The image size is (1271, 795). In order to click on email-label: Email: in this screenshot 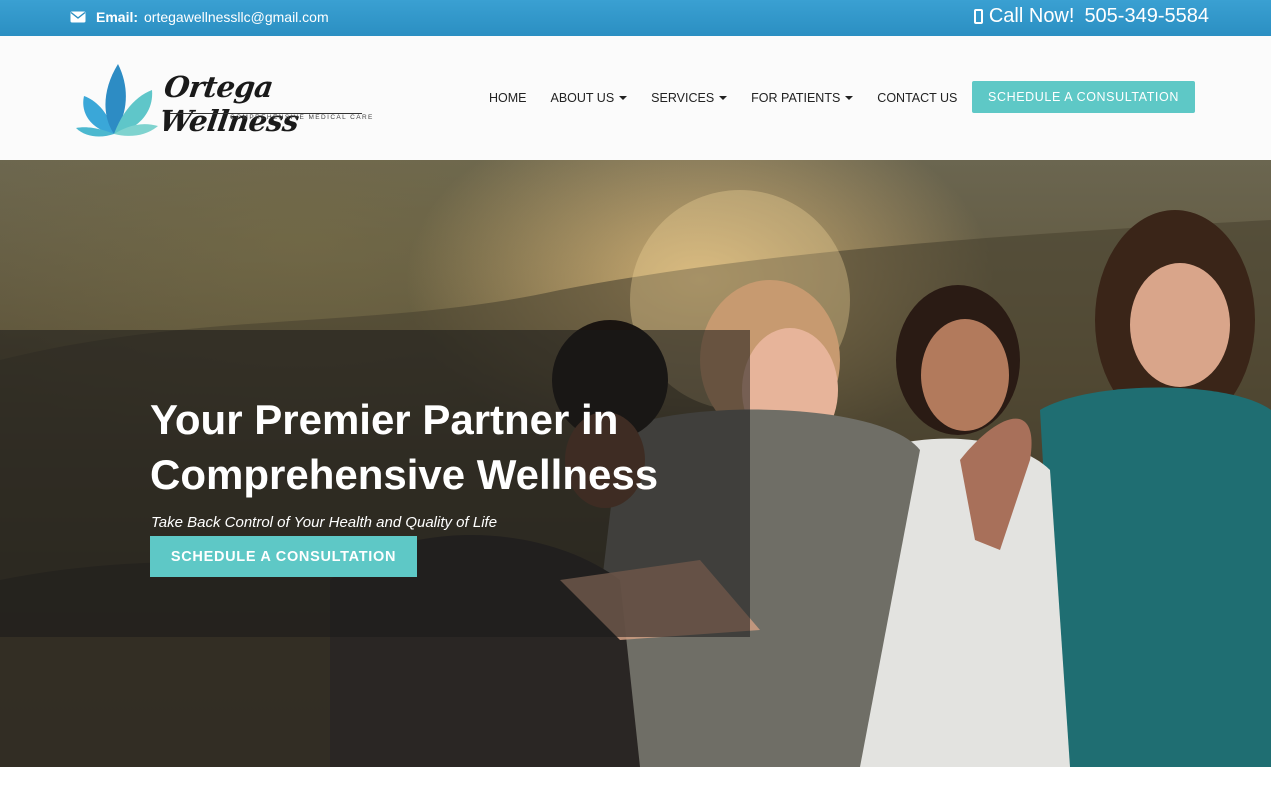, I will do `click(117, 17)`.